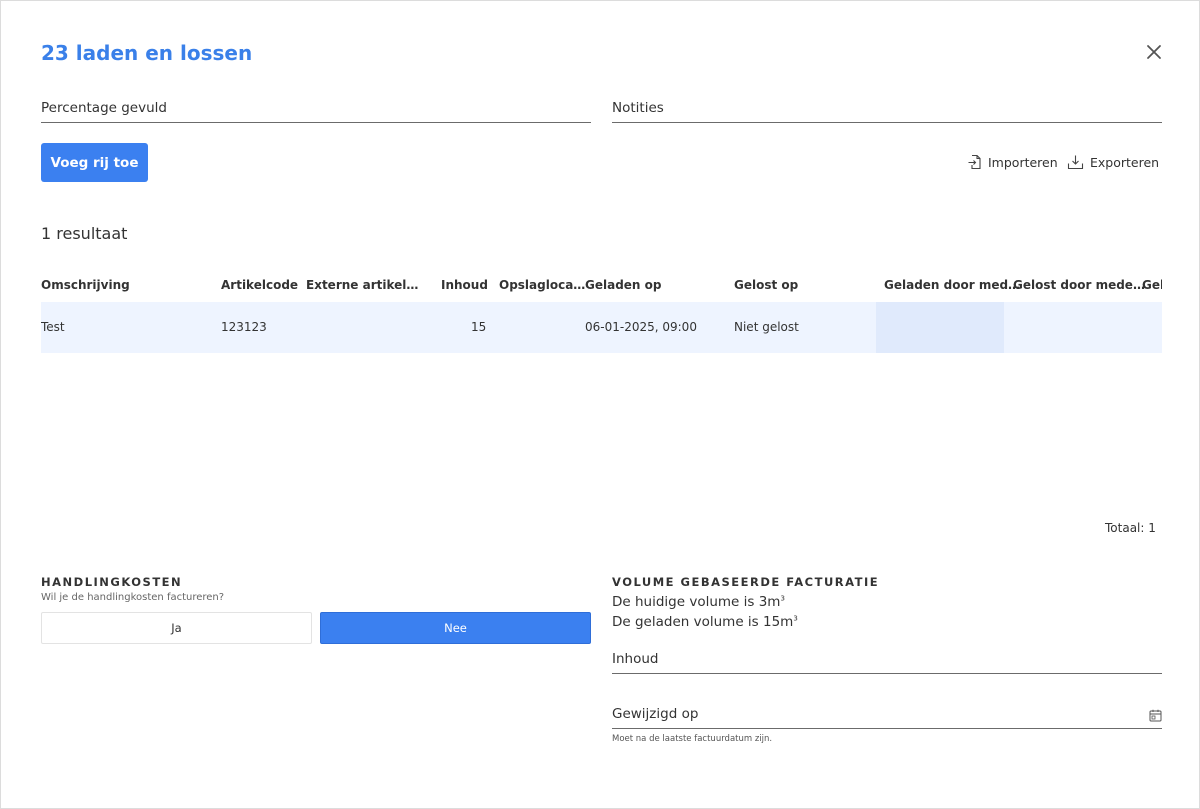  I want to click on column-header-artikelcode: Artikelcode, so click(259, 285).